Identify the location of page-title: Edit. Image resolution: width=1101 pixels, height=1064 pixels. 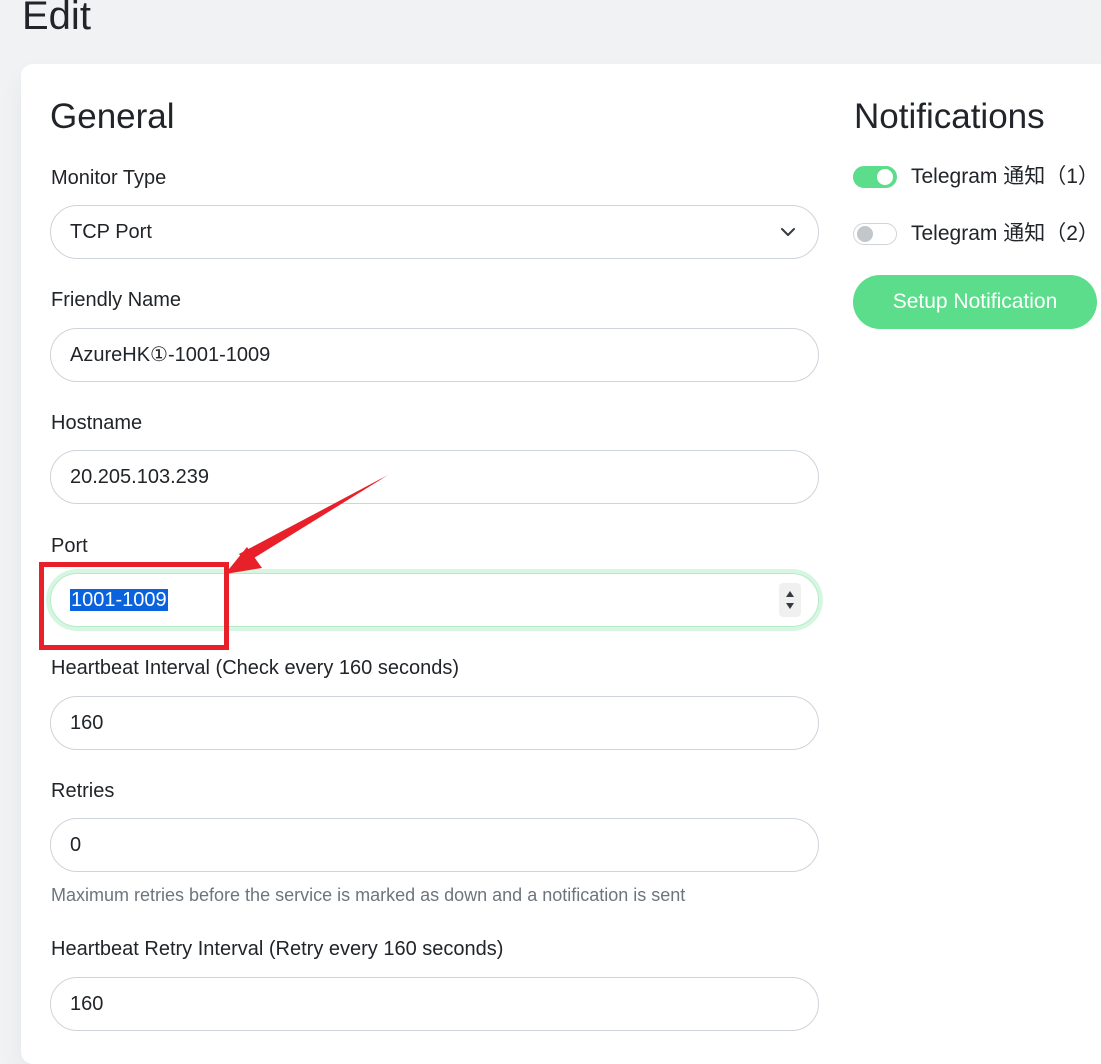
(56, 19).